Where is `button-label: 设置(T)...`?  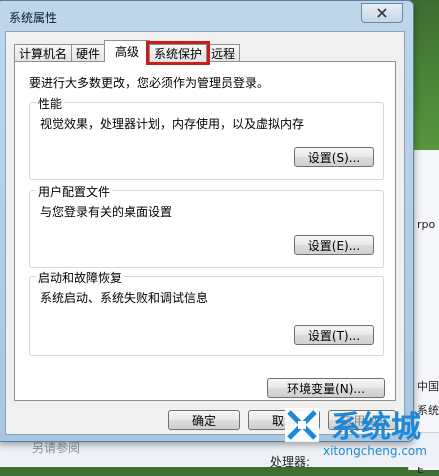 button-label: 设置(T)... is located at coordinates (334, 335).